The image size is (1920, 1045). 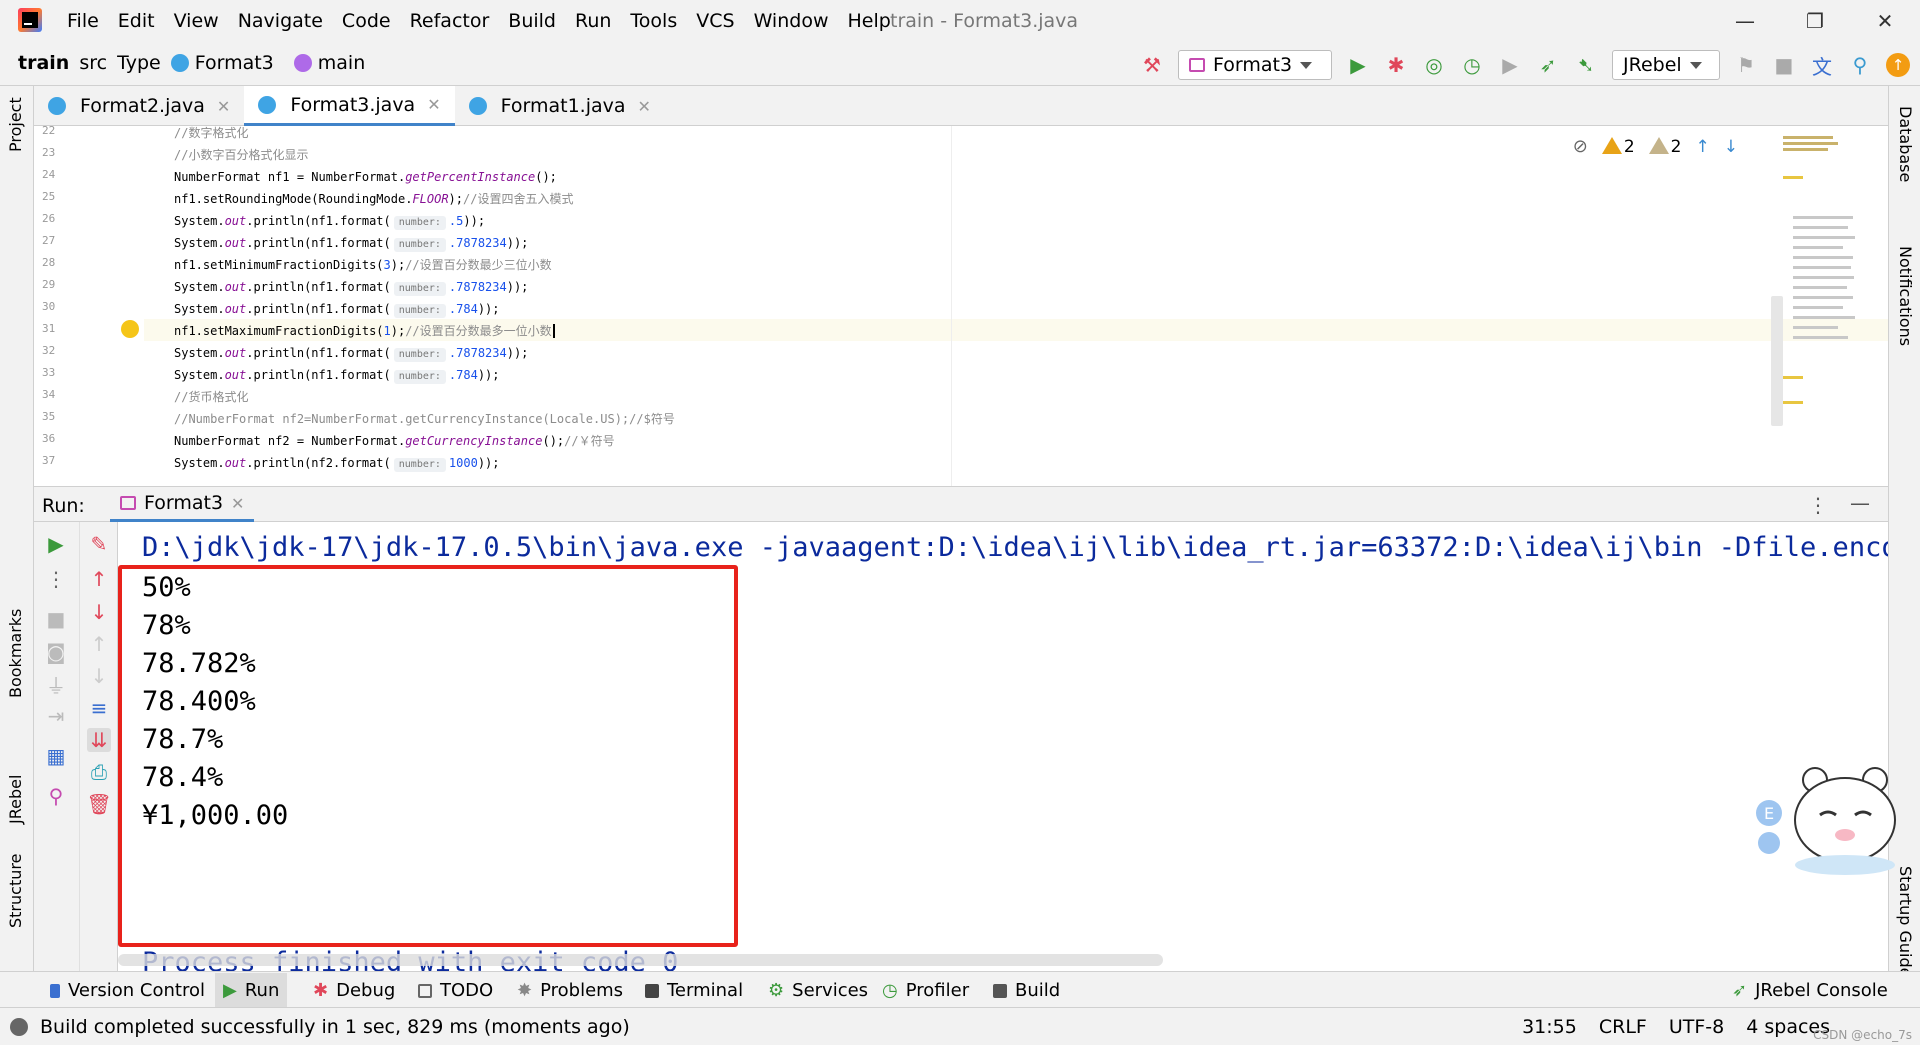 What do you see at coordinates (1665, 146) in the screenshot?
I see `weak-warnings-count: 2` at bounding box center [1665, 146].